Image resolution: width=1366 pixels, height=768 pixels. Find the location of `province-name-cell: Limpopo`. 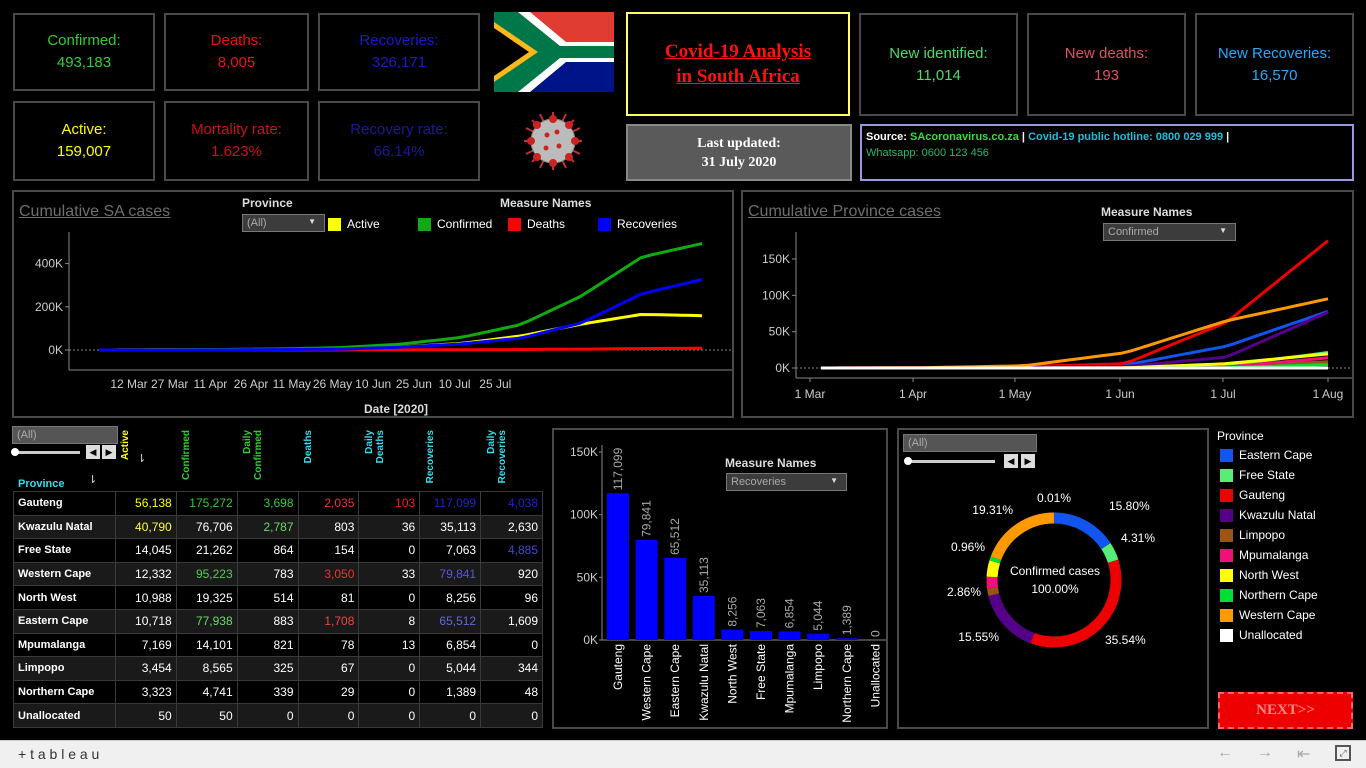

province-name-cell: Limpopo is located at coordinates (64, 668).